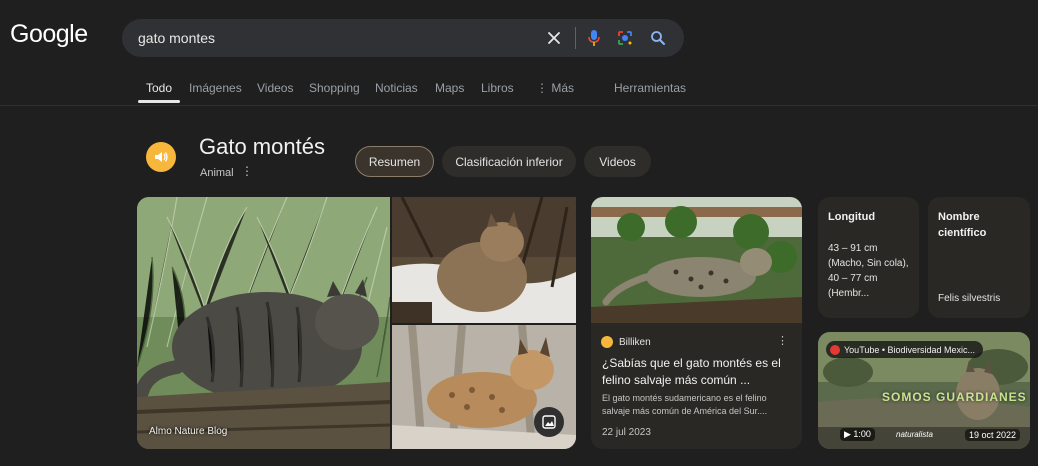 This screenshot has width=1038, height=466. Describe the element at coordinates (914, 434) in the screenshot. I see `video-brand: naturalista` at that location.